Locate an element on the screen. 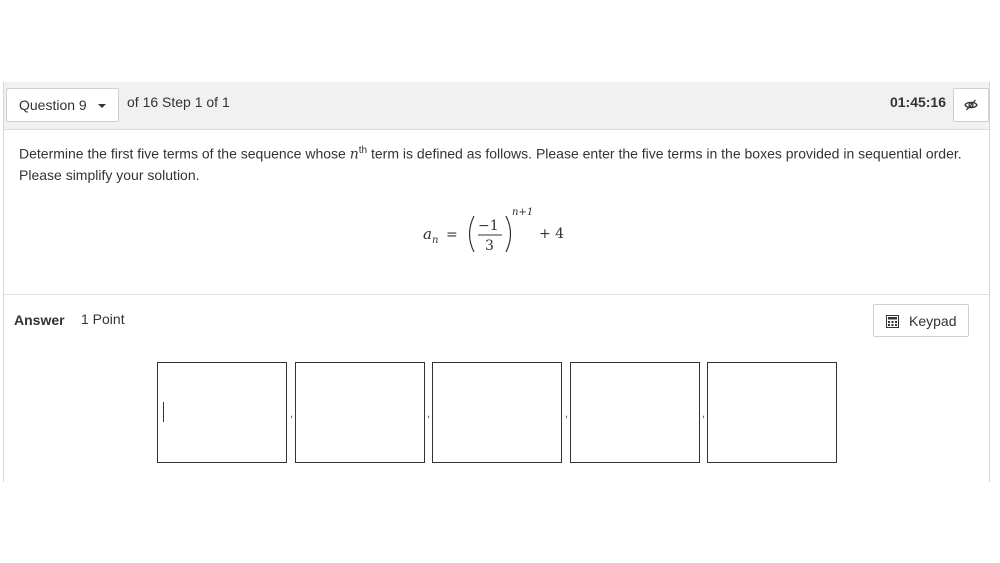  formula-lhs-sub: n is located at coordinates (435, 240).